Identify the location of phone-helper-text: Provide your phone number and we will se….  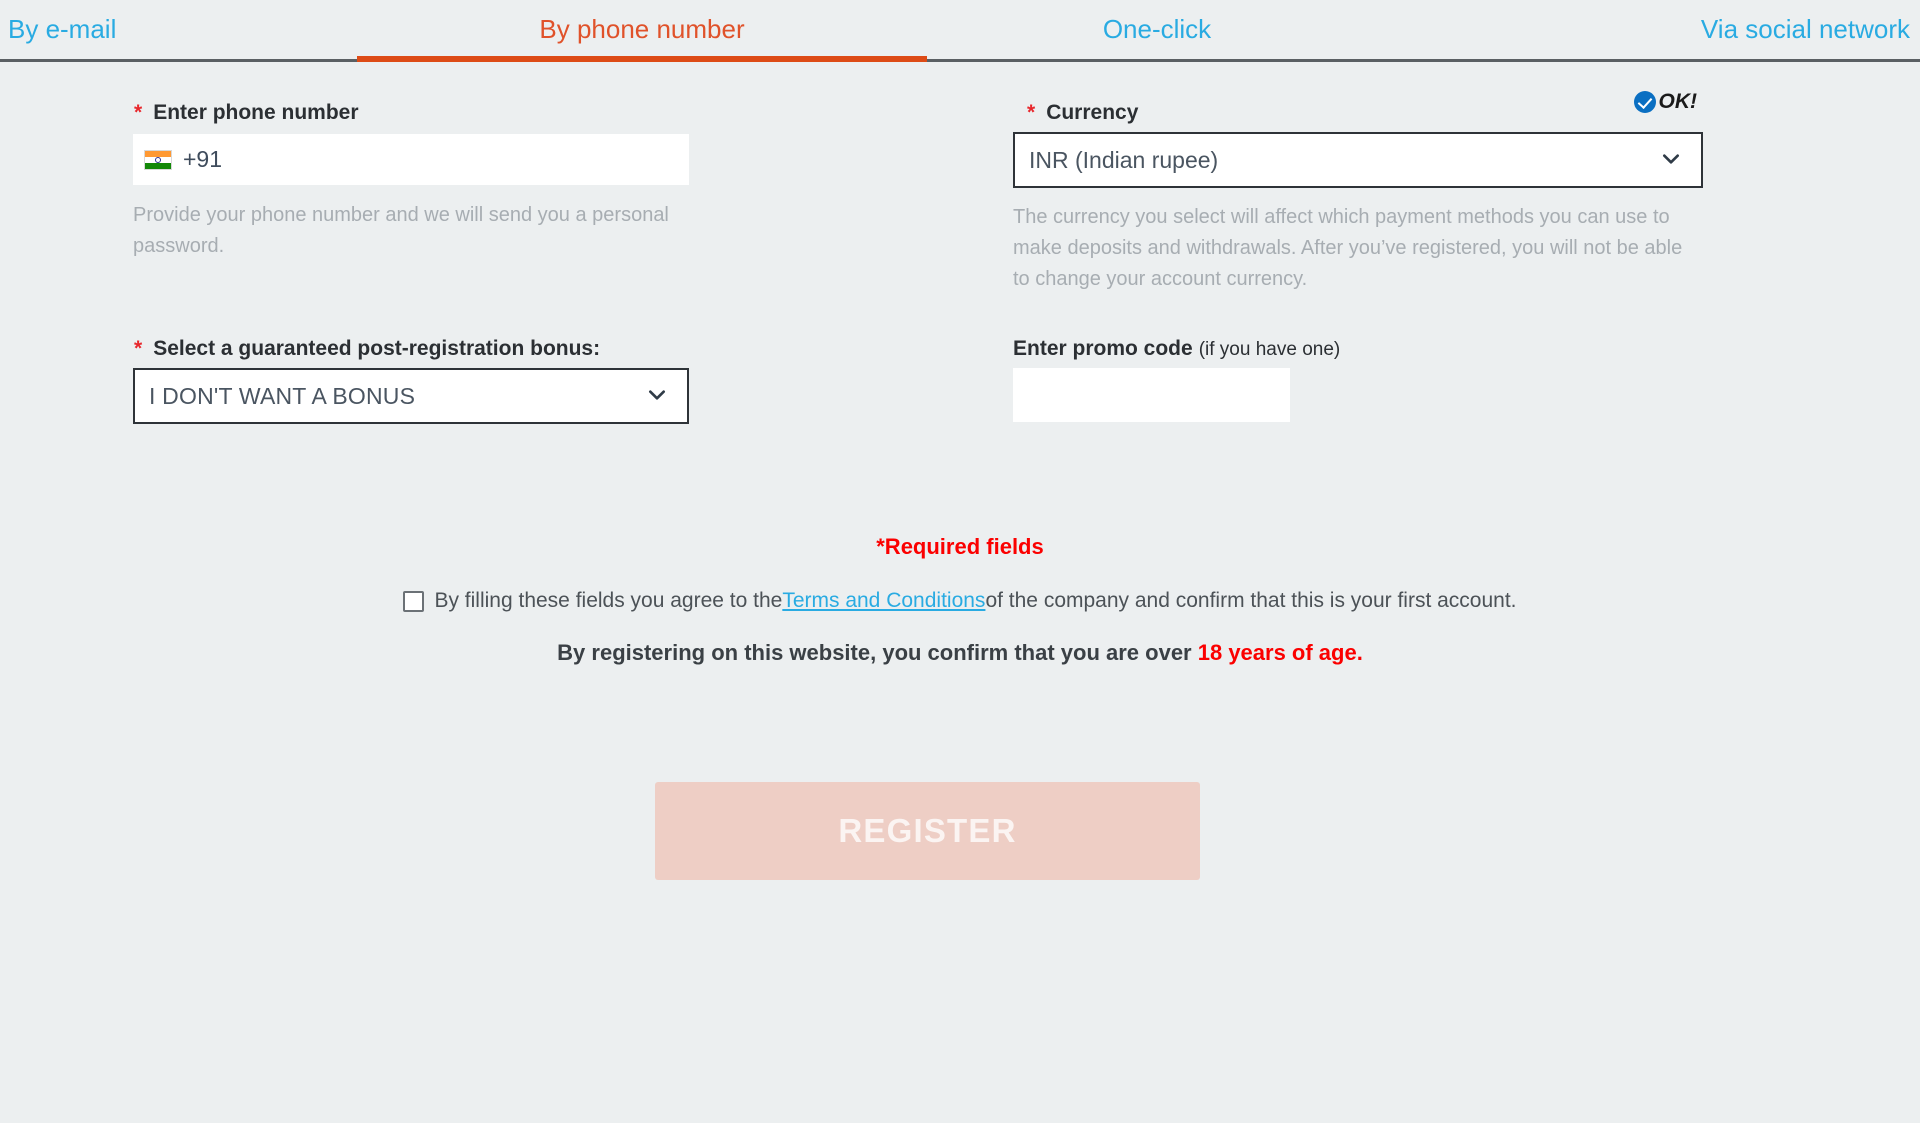
(401, 230).